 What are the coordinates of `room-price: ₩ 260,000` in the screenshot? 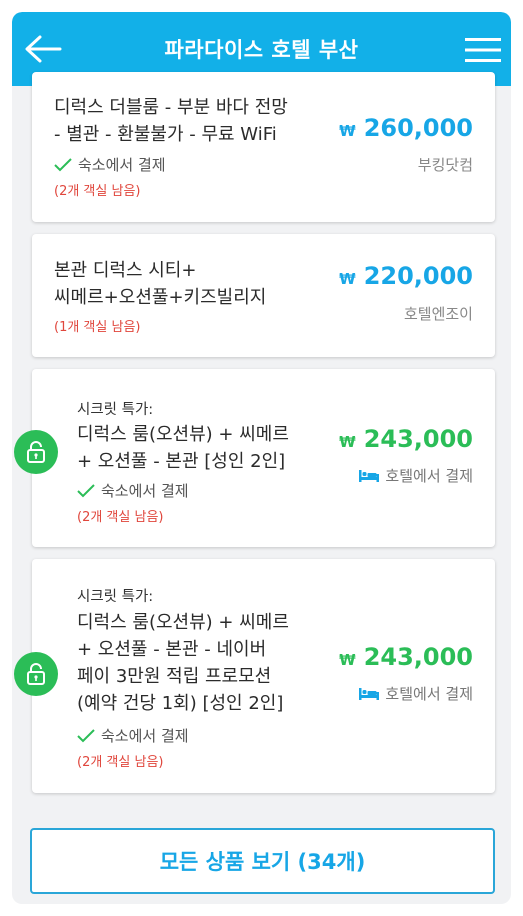 It's located at (406, 128).